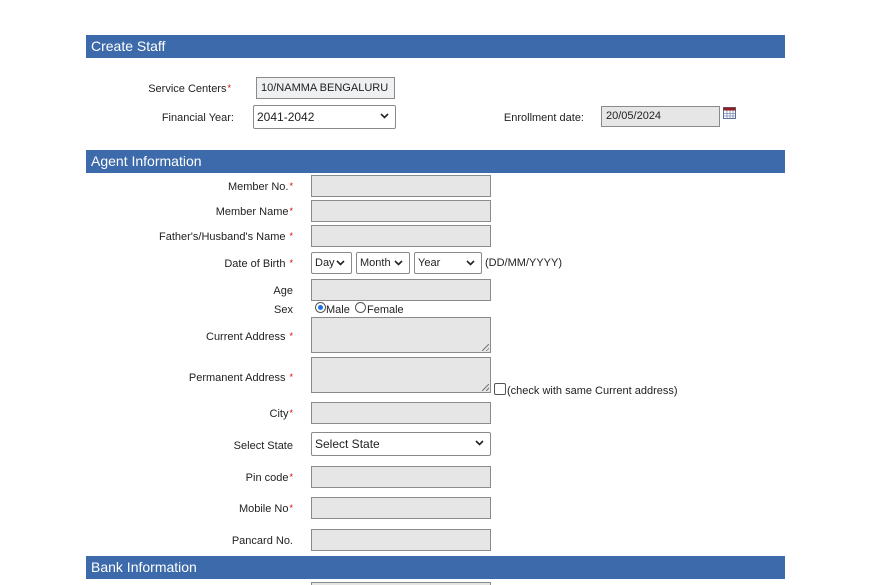 This screenshot has width=888, height=585. What do you see at coordinates (401, 335) in the screenshot?
I see `current-address-textarea` at bounding box center [401, 335].